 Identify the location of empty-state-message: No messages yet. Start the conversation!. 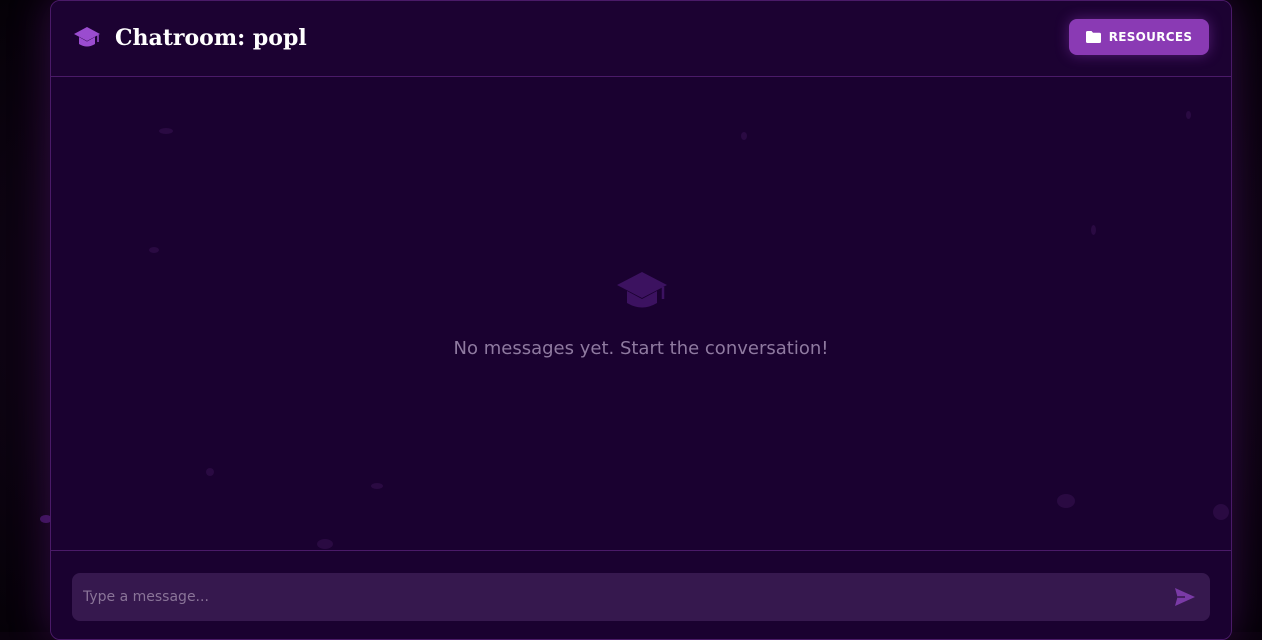
(641, 348).